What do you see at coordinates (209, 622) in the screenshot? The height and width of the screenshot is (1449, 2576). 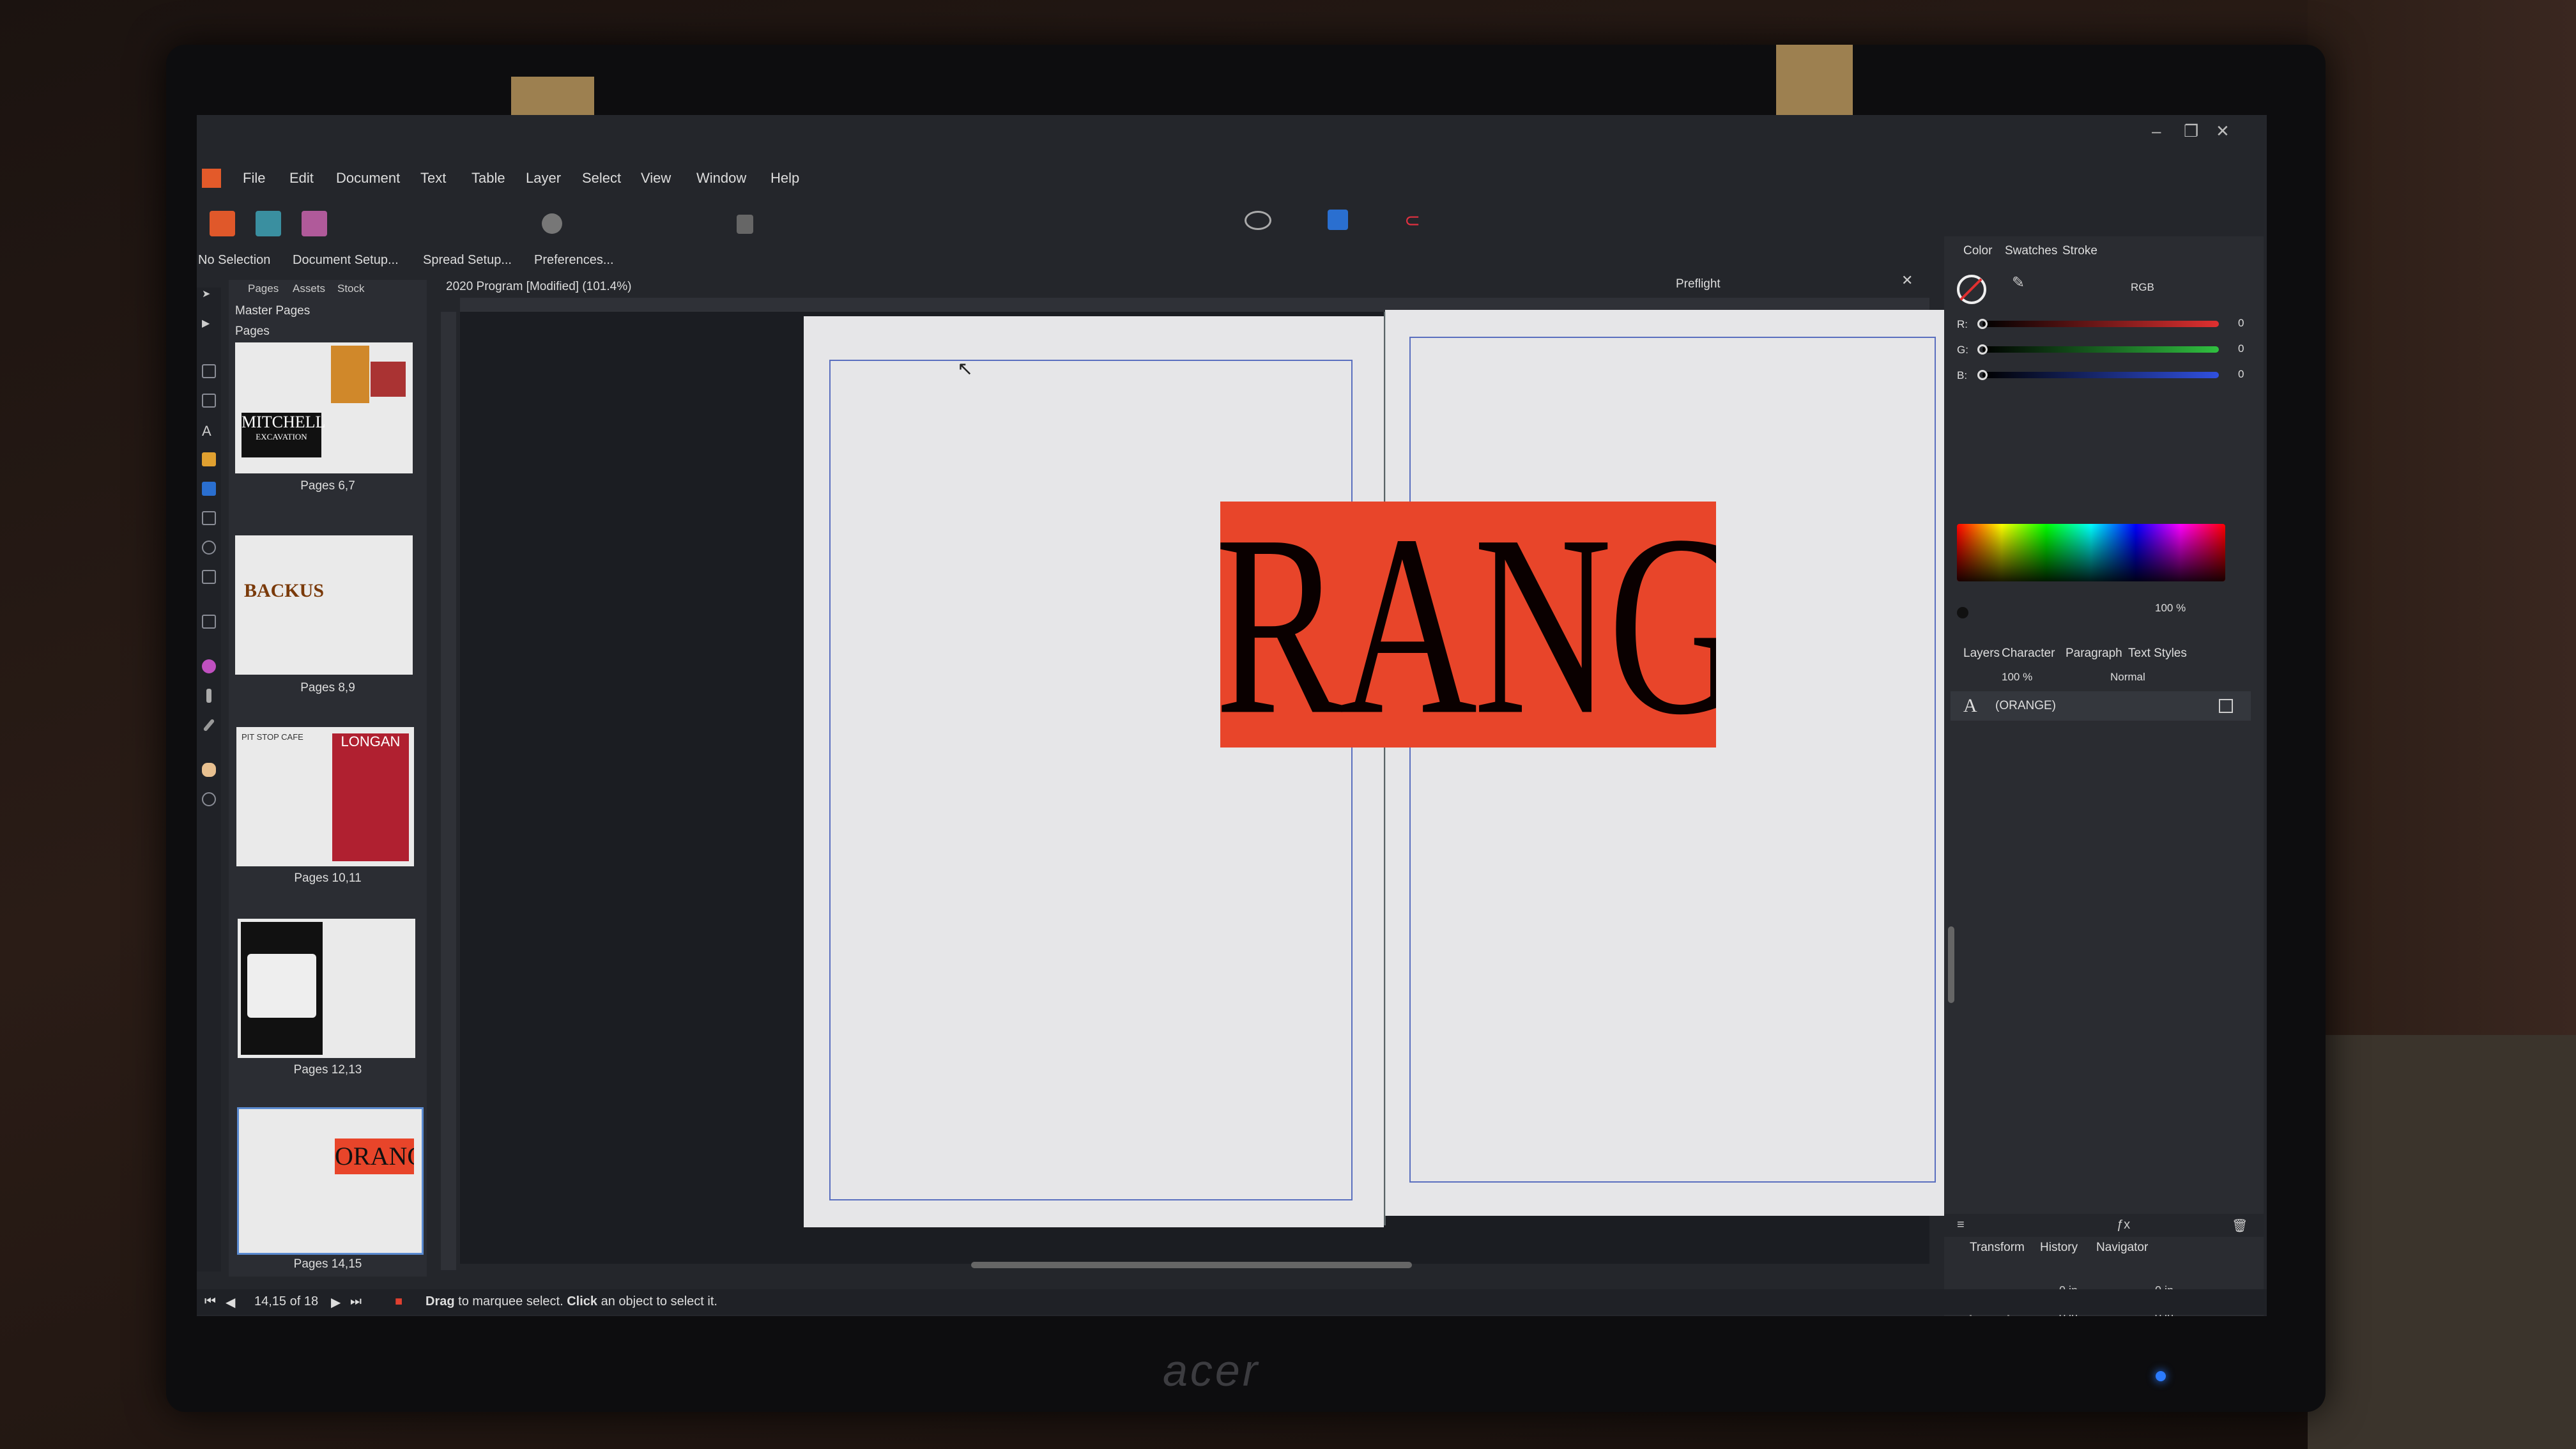 I see `crop-tool-icon` at bounding box center [209, 622].